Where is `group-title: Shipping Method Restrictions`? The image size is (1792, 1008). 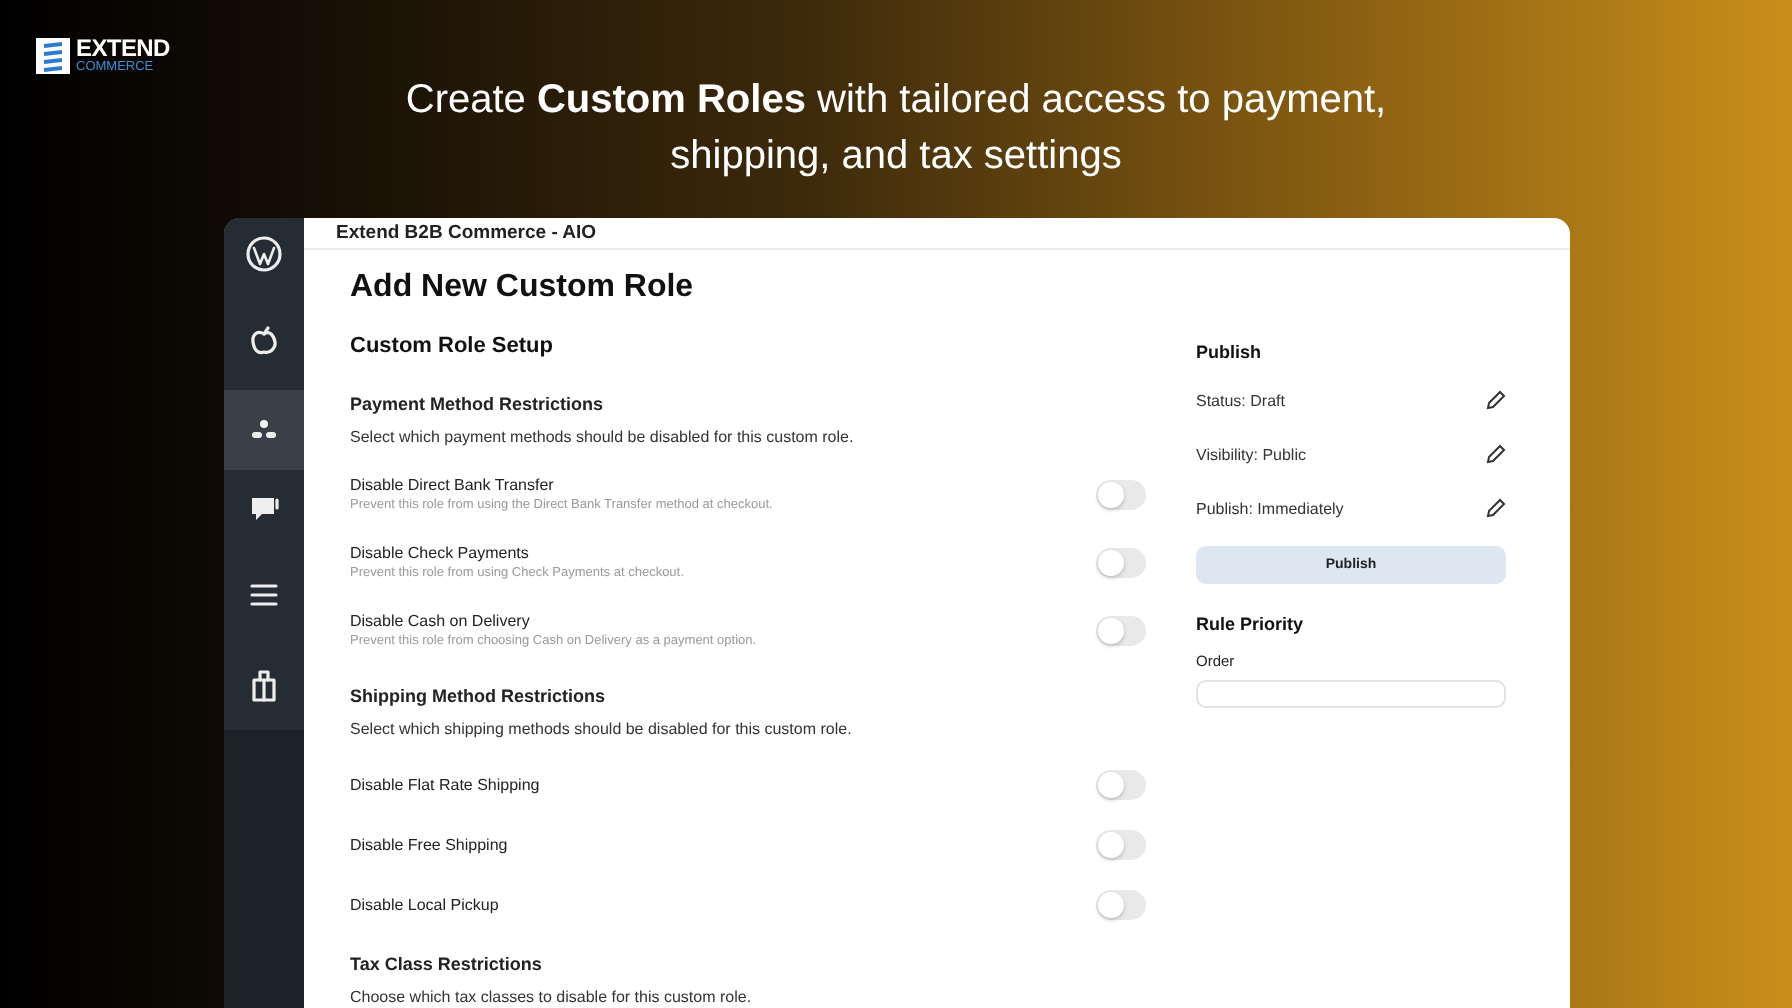
group-title: Shipping Method Restrictions is located at coordinates (478, 696).